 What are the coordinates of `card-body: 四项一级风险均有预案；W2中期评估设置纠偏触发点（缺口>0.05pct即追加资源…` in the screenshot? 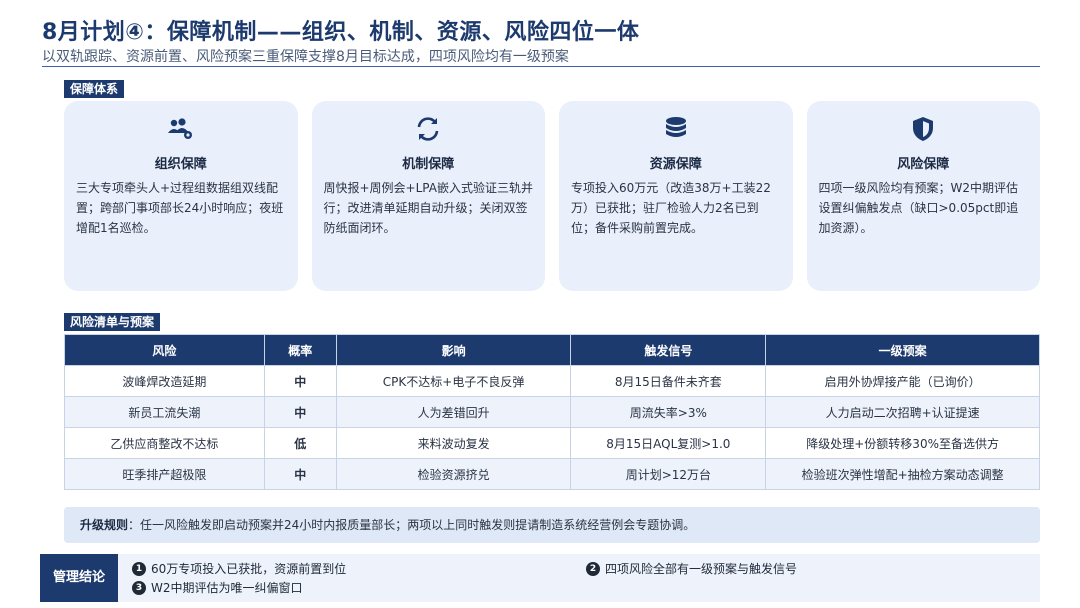 It's located at (918, 208).